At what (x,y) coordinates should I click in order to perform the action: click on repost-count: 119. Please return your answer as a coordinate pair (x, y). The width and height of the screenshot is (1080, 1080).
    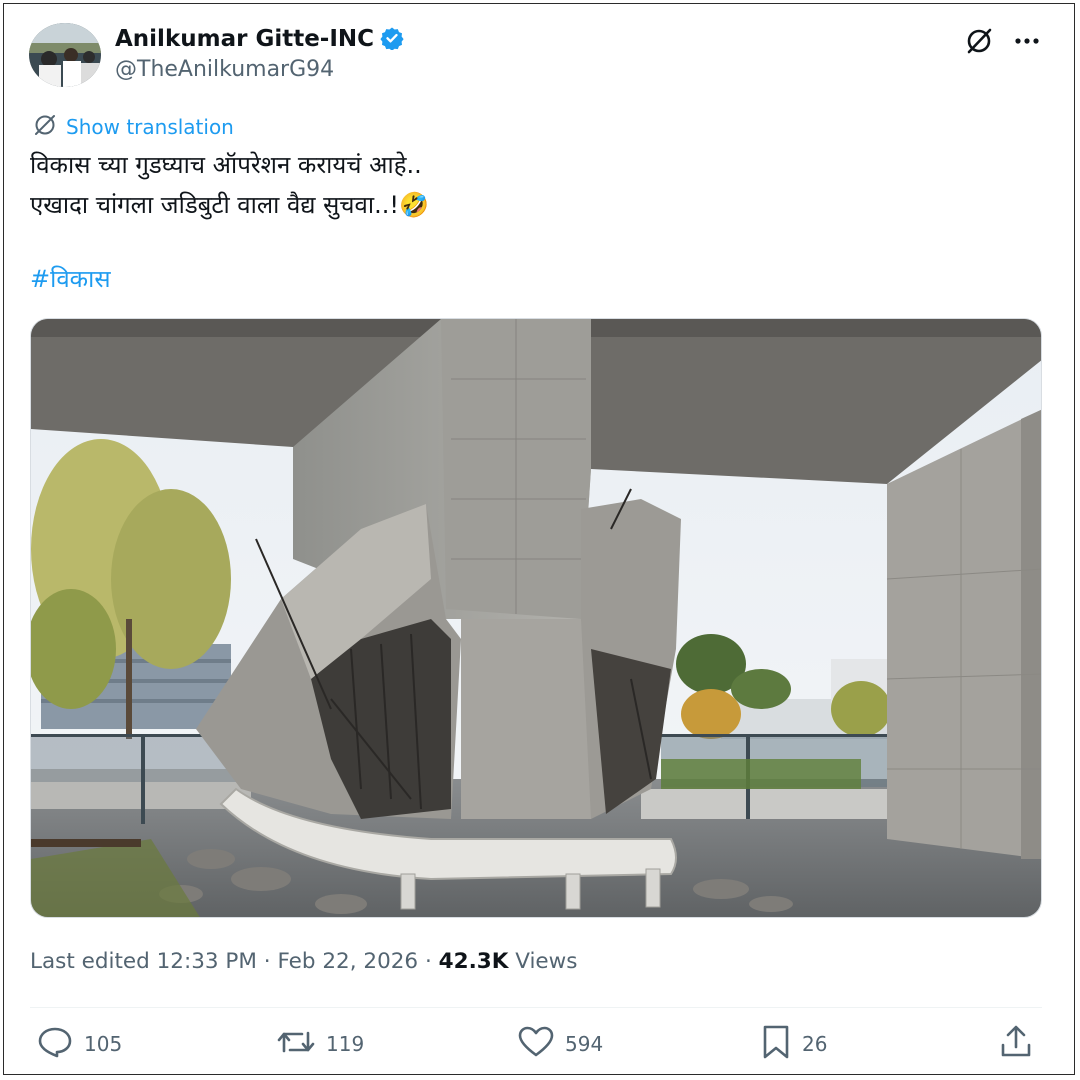
    Looking at the image, I should click on (345, 1044).